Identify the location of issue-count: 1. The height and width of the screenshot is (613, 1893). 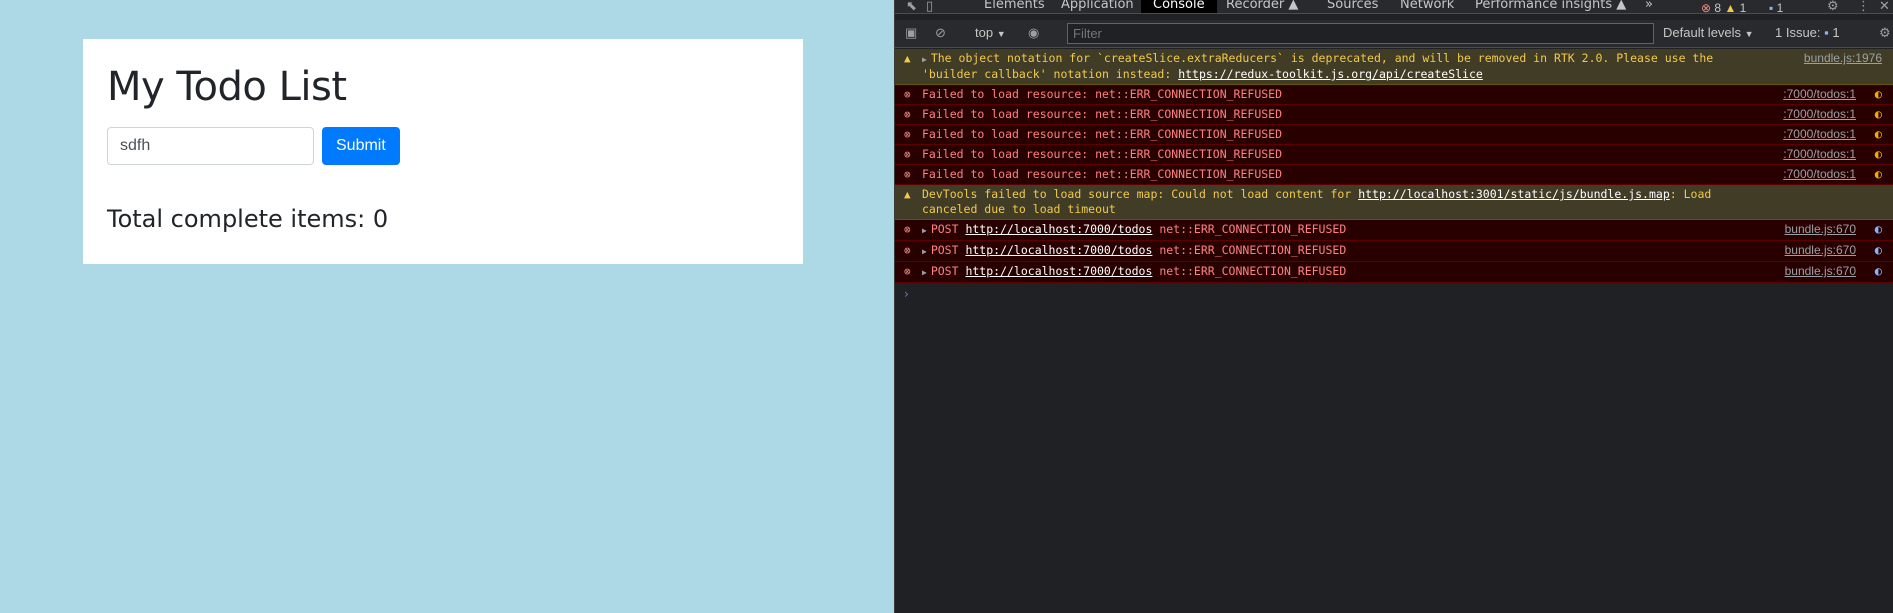
(1836, 32).